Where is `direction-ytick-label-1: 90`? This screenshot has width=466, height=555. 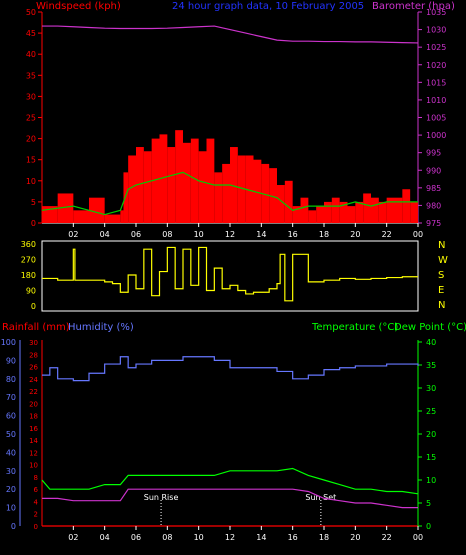 direction-ytick-label-1: 90 is located at coordinates (31, 291).